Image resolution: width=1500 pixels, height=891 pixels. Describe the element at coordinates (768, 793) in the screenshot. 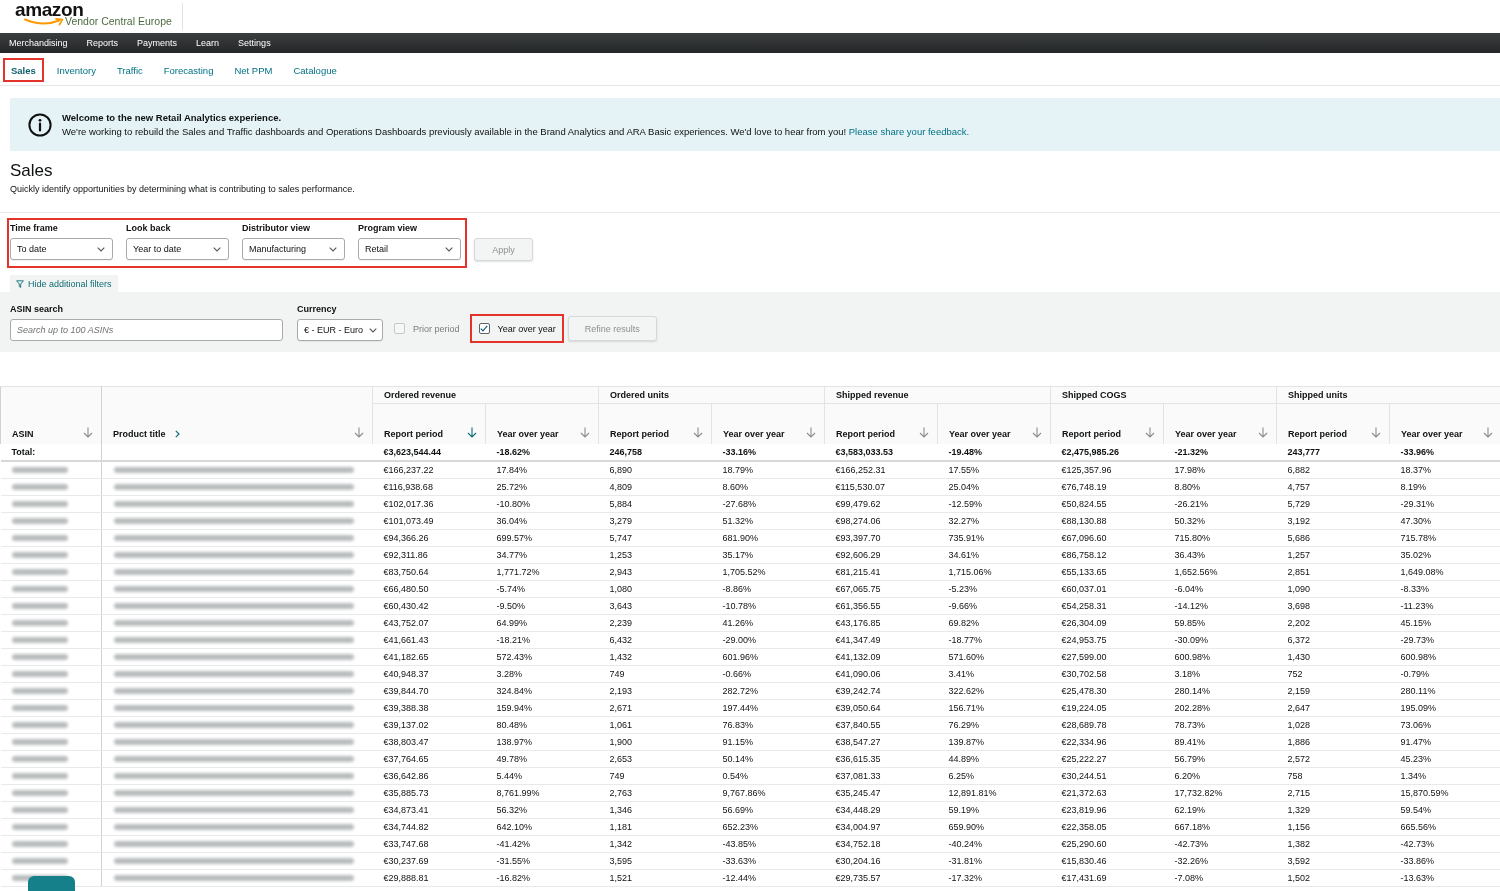

I see `table-cell: 9,767.86%` at that location.